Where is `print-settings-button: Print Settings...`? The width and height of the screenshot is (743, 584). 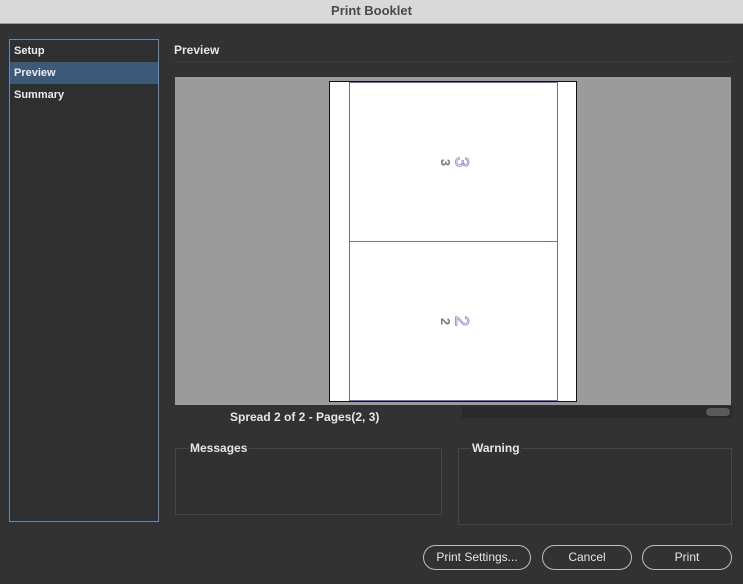 print-settings-button: Print Settings... is located at coordinates (477, 557).